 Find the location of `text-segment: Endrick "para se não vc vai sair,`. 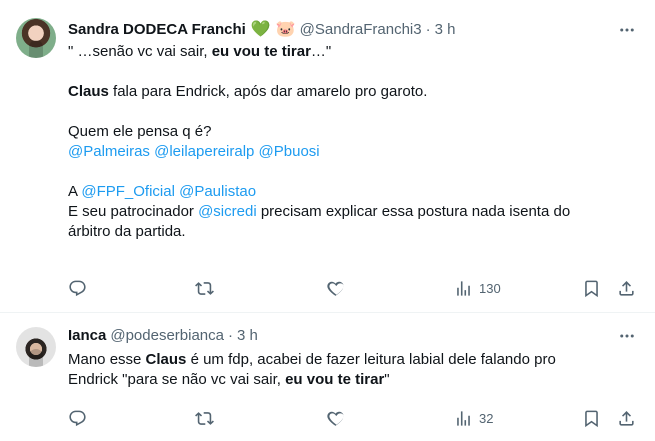

text-segment: Endrick "para se não vc vai sair, is located at coordinates (177, 379).